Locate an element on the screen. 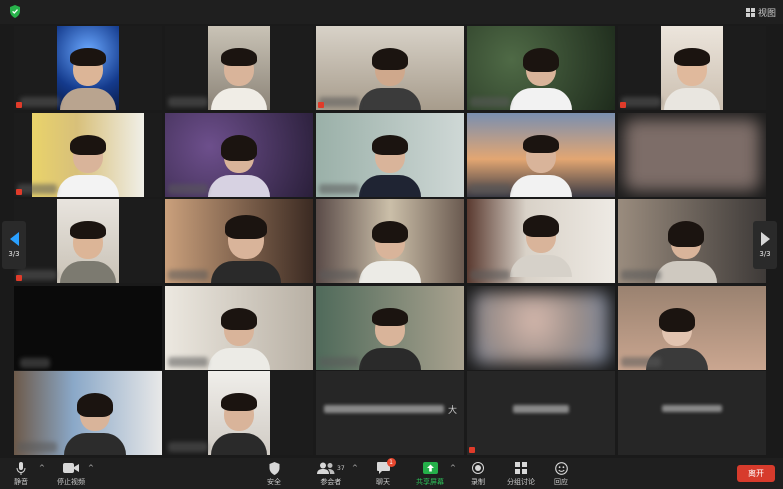 Image resolution: width=783 pixels, height=489 pixels. breakout-rooms-icon is located at coordinates (521, 468).